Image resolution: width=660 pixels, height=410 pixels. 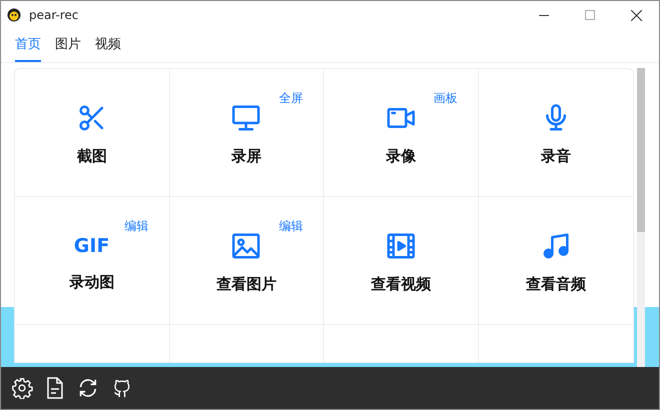 What do you see at coordinates (246, 156) in the screenshot?
I see `tile-label: 录屏` at bounding box center [246, 156].